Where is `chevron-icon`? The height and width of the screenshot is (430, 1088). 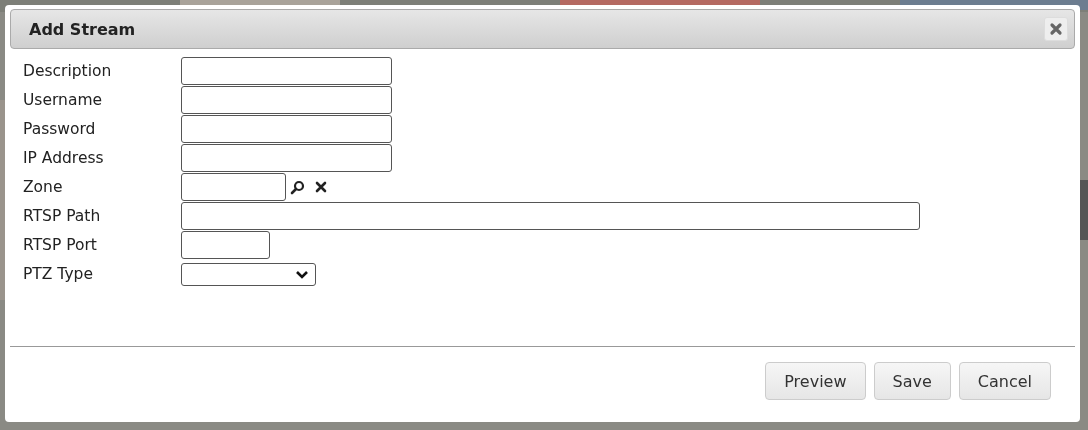
chevron-icon is located at coordinates (302, 274).